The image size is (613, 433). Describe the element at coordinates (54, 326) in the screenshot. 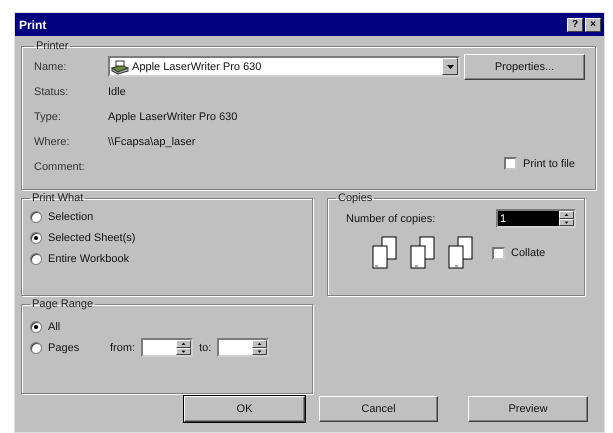

I see `radio-label: All` at that location.